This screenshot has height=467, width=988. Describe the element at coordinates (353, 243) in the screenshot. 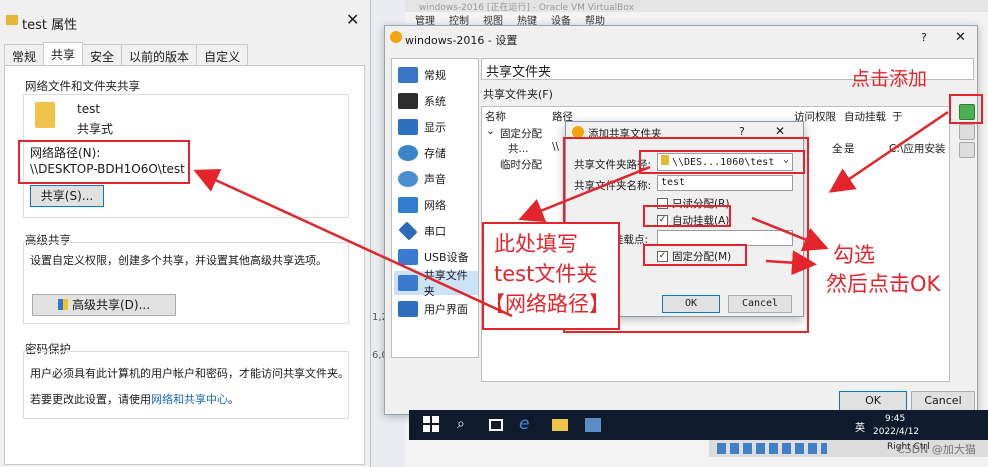

I see `arrow-to-network-path` at that location.